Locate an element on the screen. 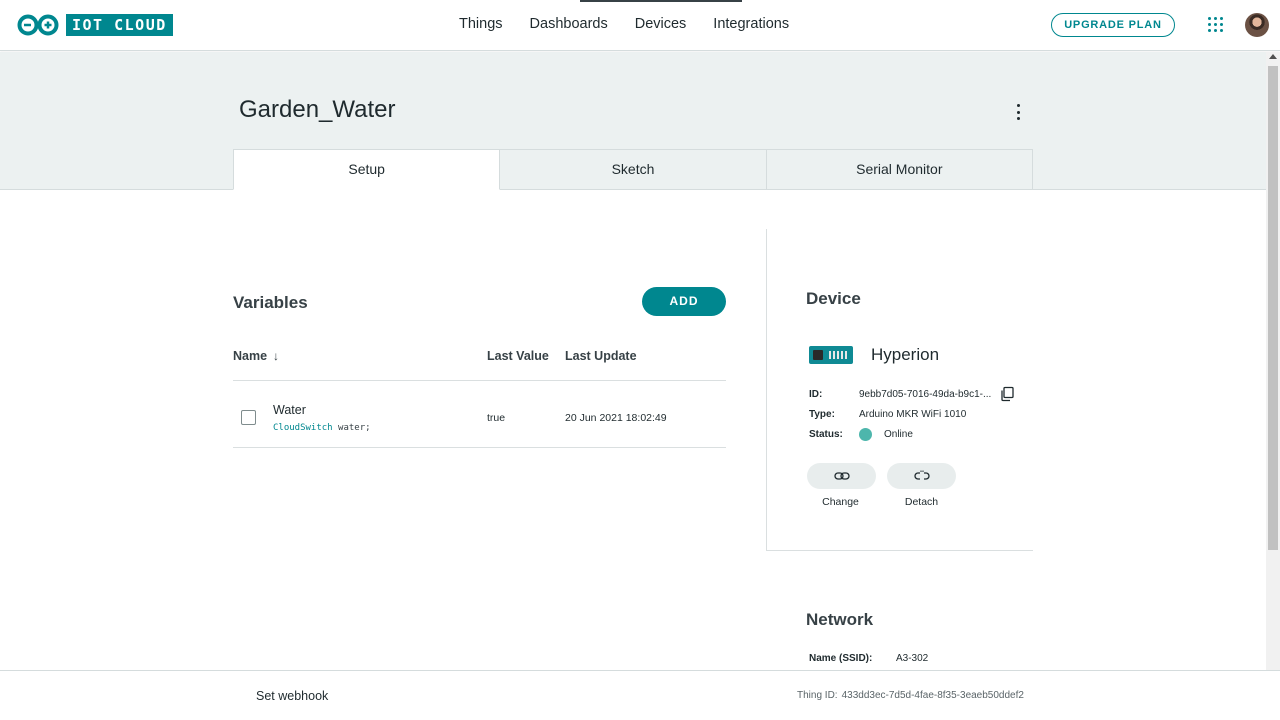 This screenshot has width=1280, height=720. device-type-label: Type: is located at coordinates (822, 414).